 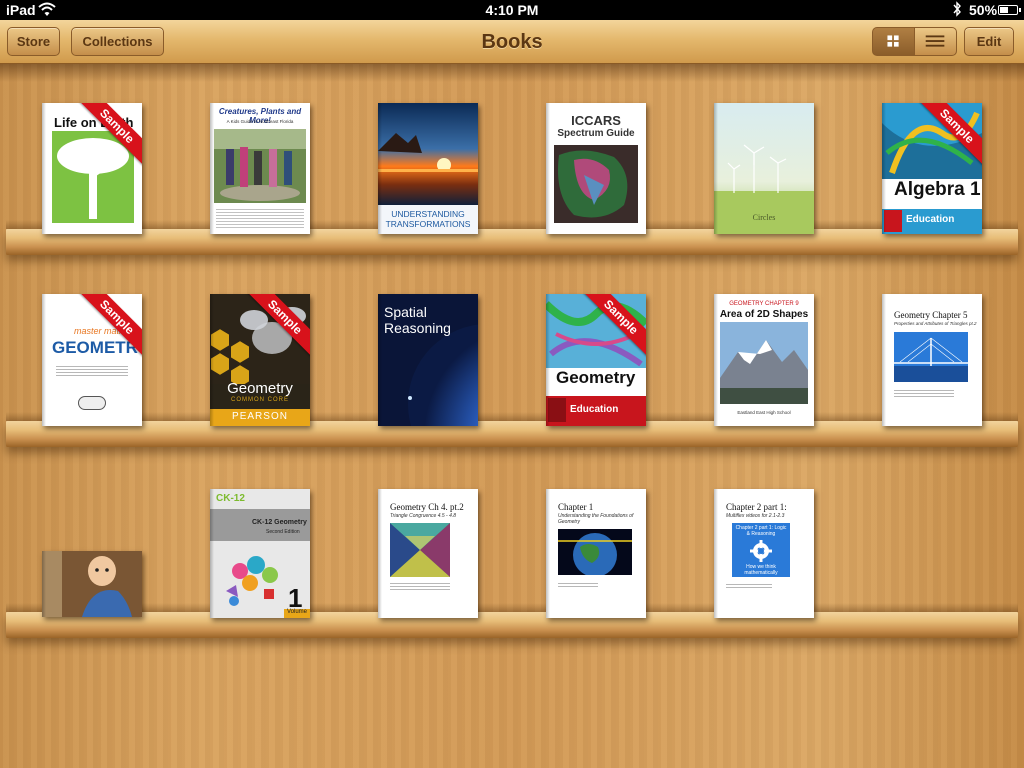 I want to click on inner-cover-caption: How we think mathematically, so click(x=761, y=570).